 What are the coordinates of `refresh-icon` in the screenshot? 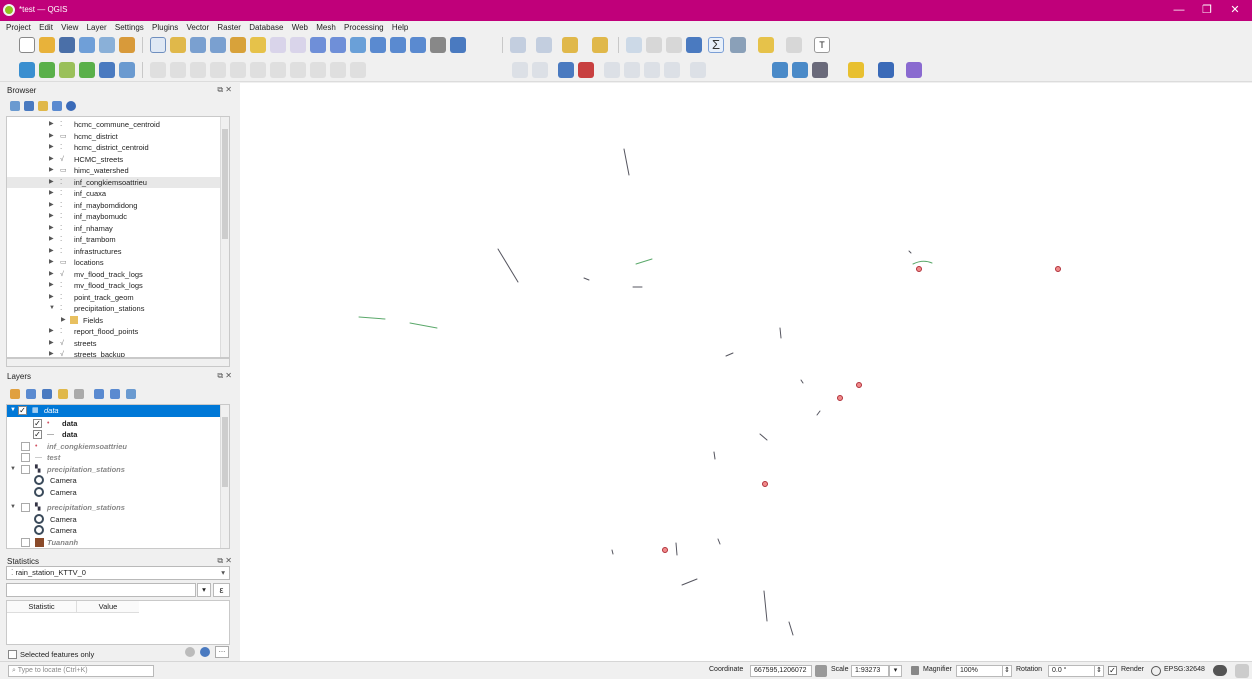 It's located at (205, 652).